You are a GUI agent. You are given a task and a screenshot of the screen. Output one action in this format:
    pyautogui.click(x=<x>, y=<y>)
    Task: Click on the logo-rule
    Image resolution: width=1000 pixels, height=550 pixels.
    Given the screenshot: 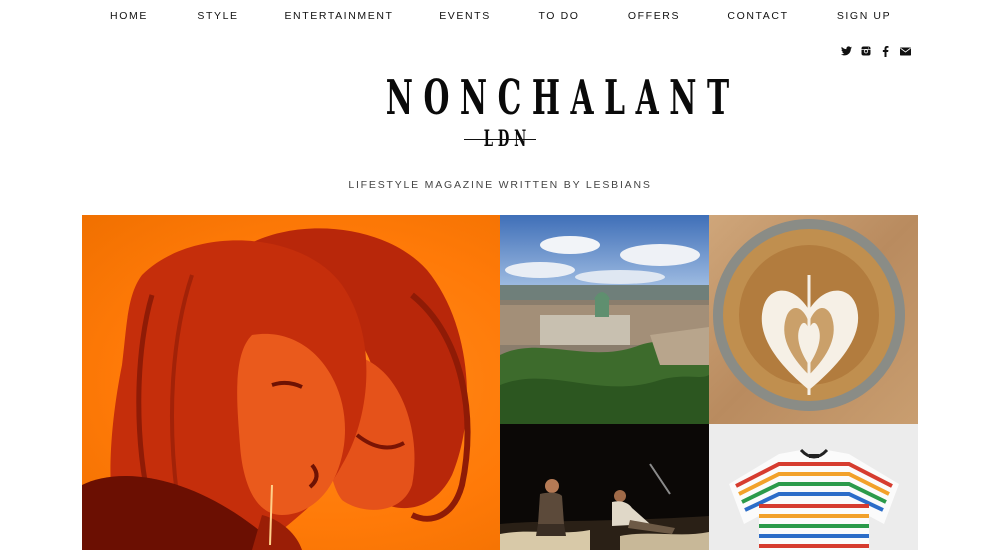 What is the action you would take?
    pyautogui.click(x=500, y=139)
    